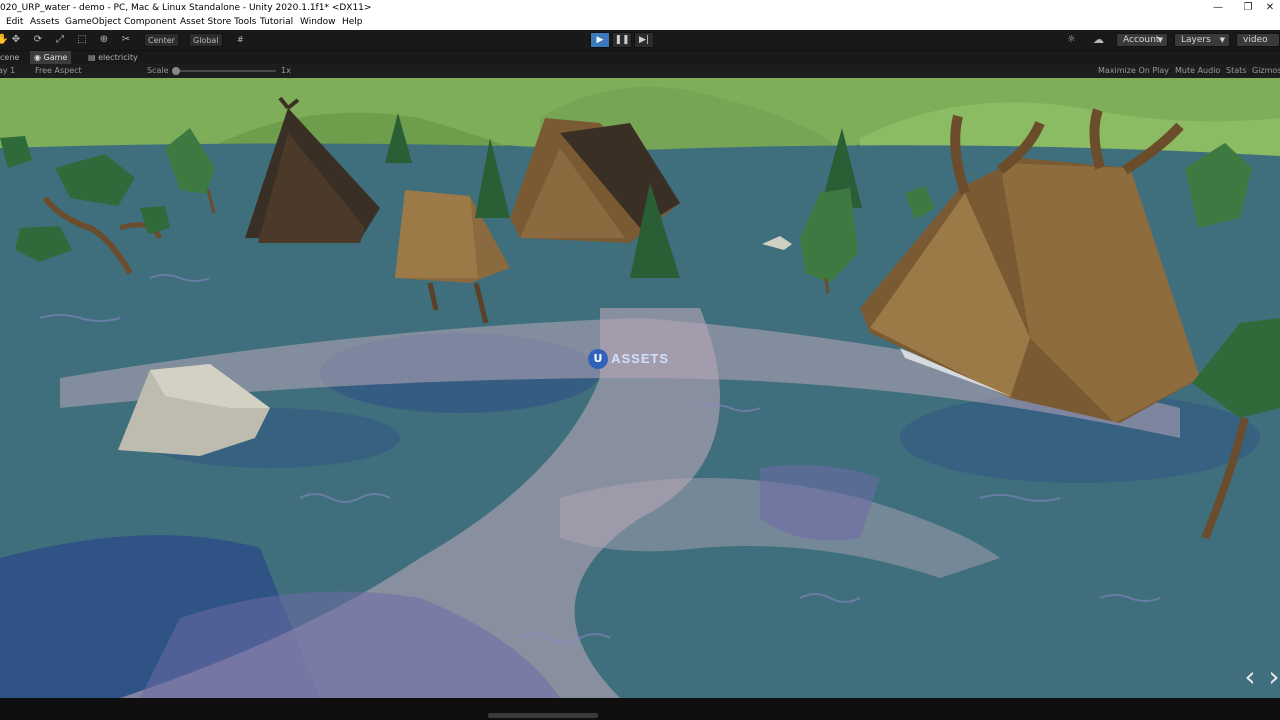 Image resolution: width=1280 pixels, height=720 pixels. I want to click on pivot-center-toggle: Center, so click(161, 40).